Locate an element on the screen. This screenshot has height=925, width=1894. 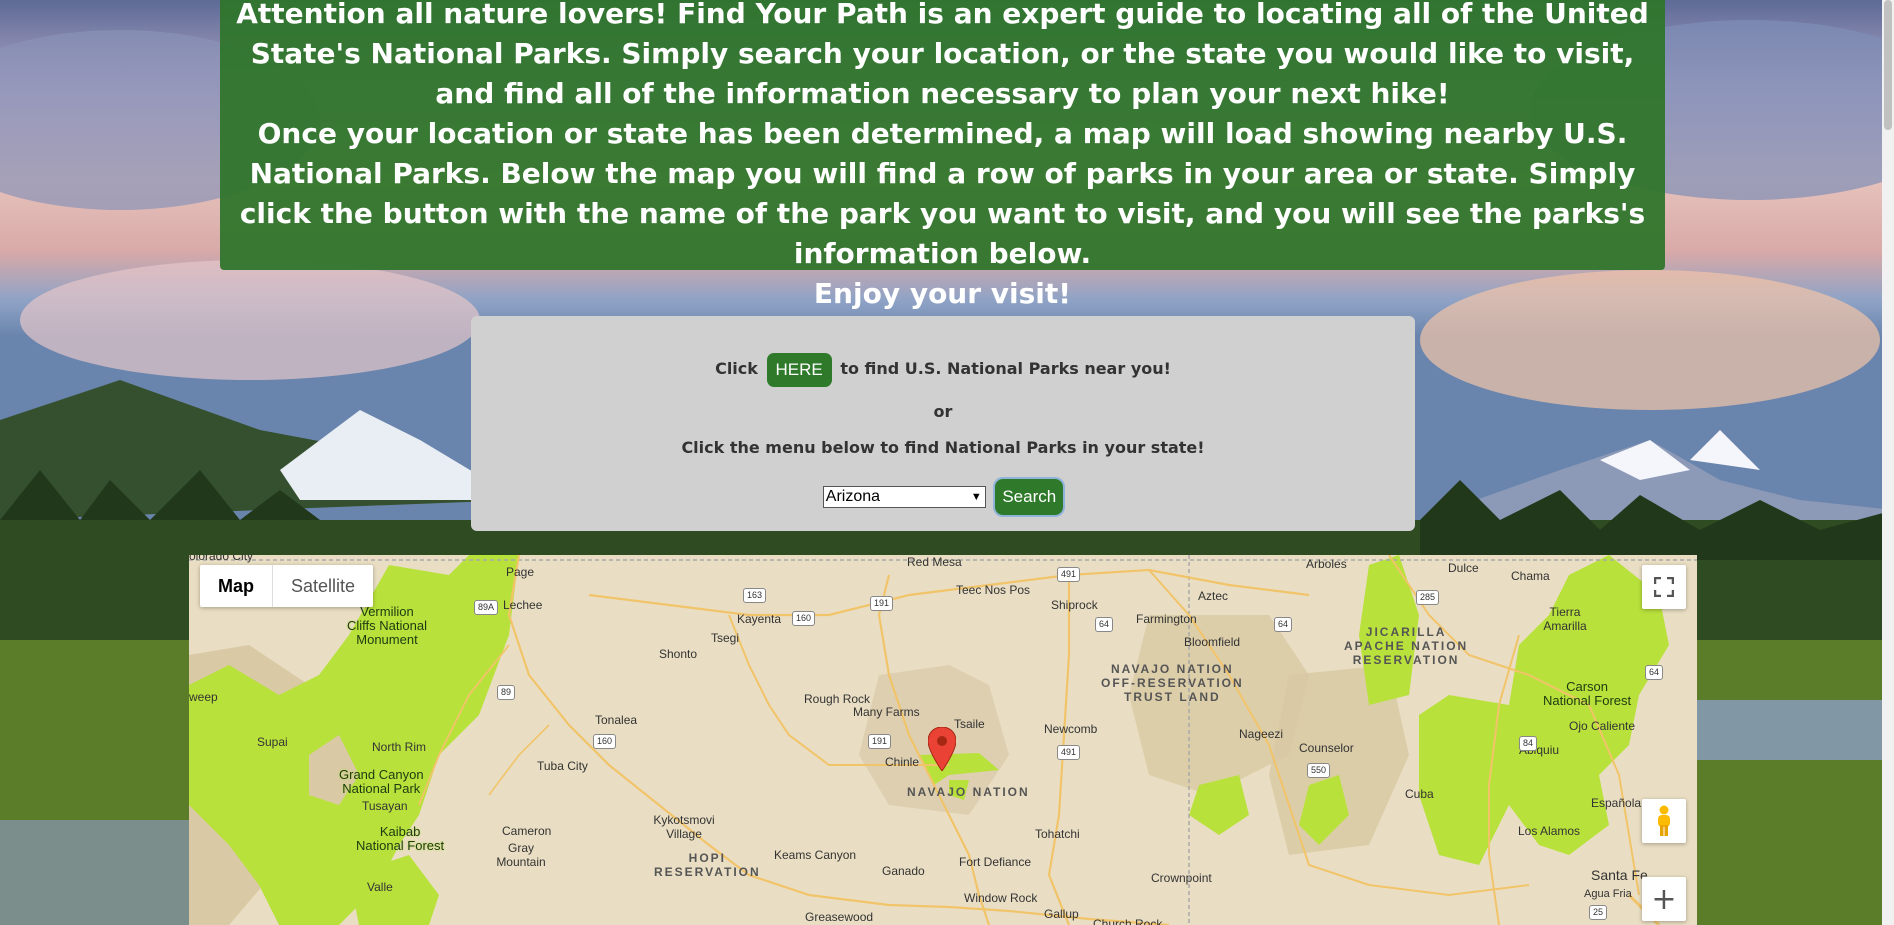
region-label-line: JICARILLA is located at coordinates (1406, 632).